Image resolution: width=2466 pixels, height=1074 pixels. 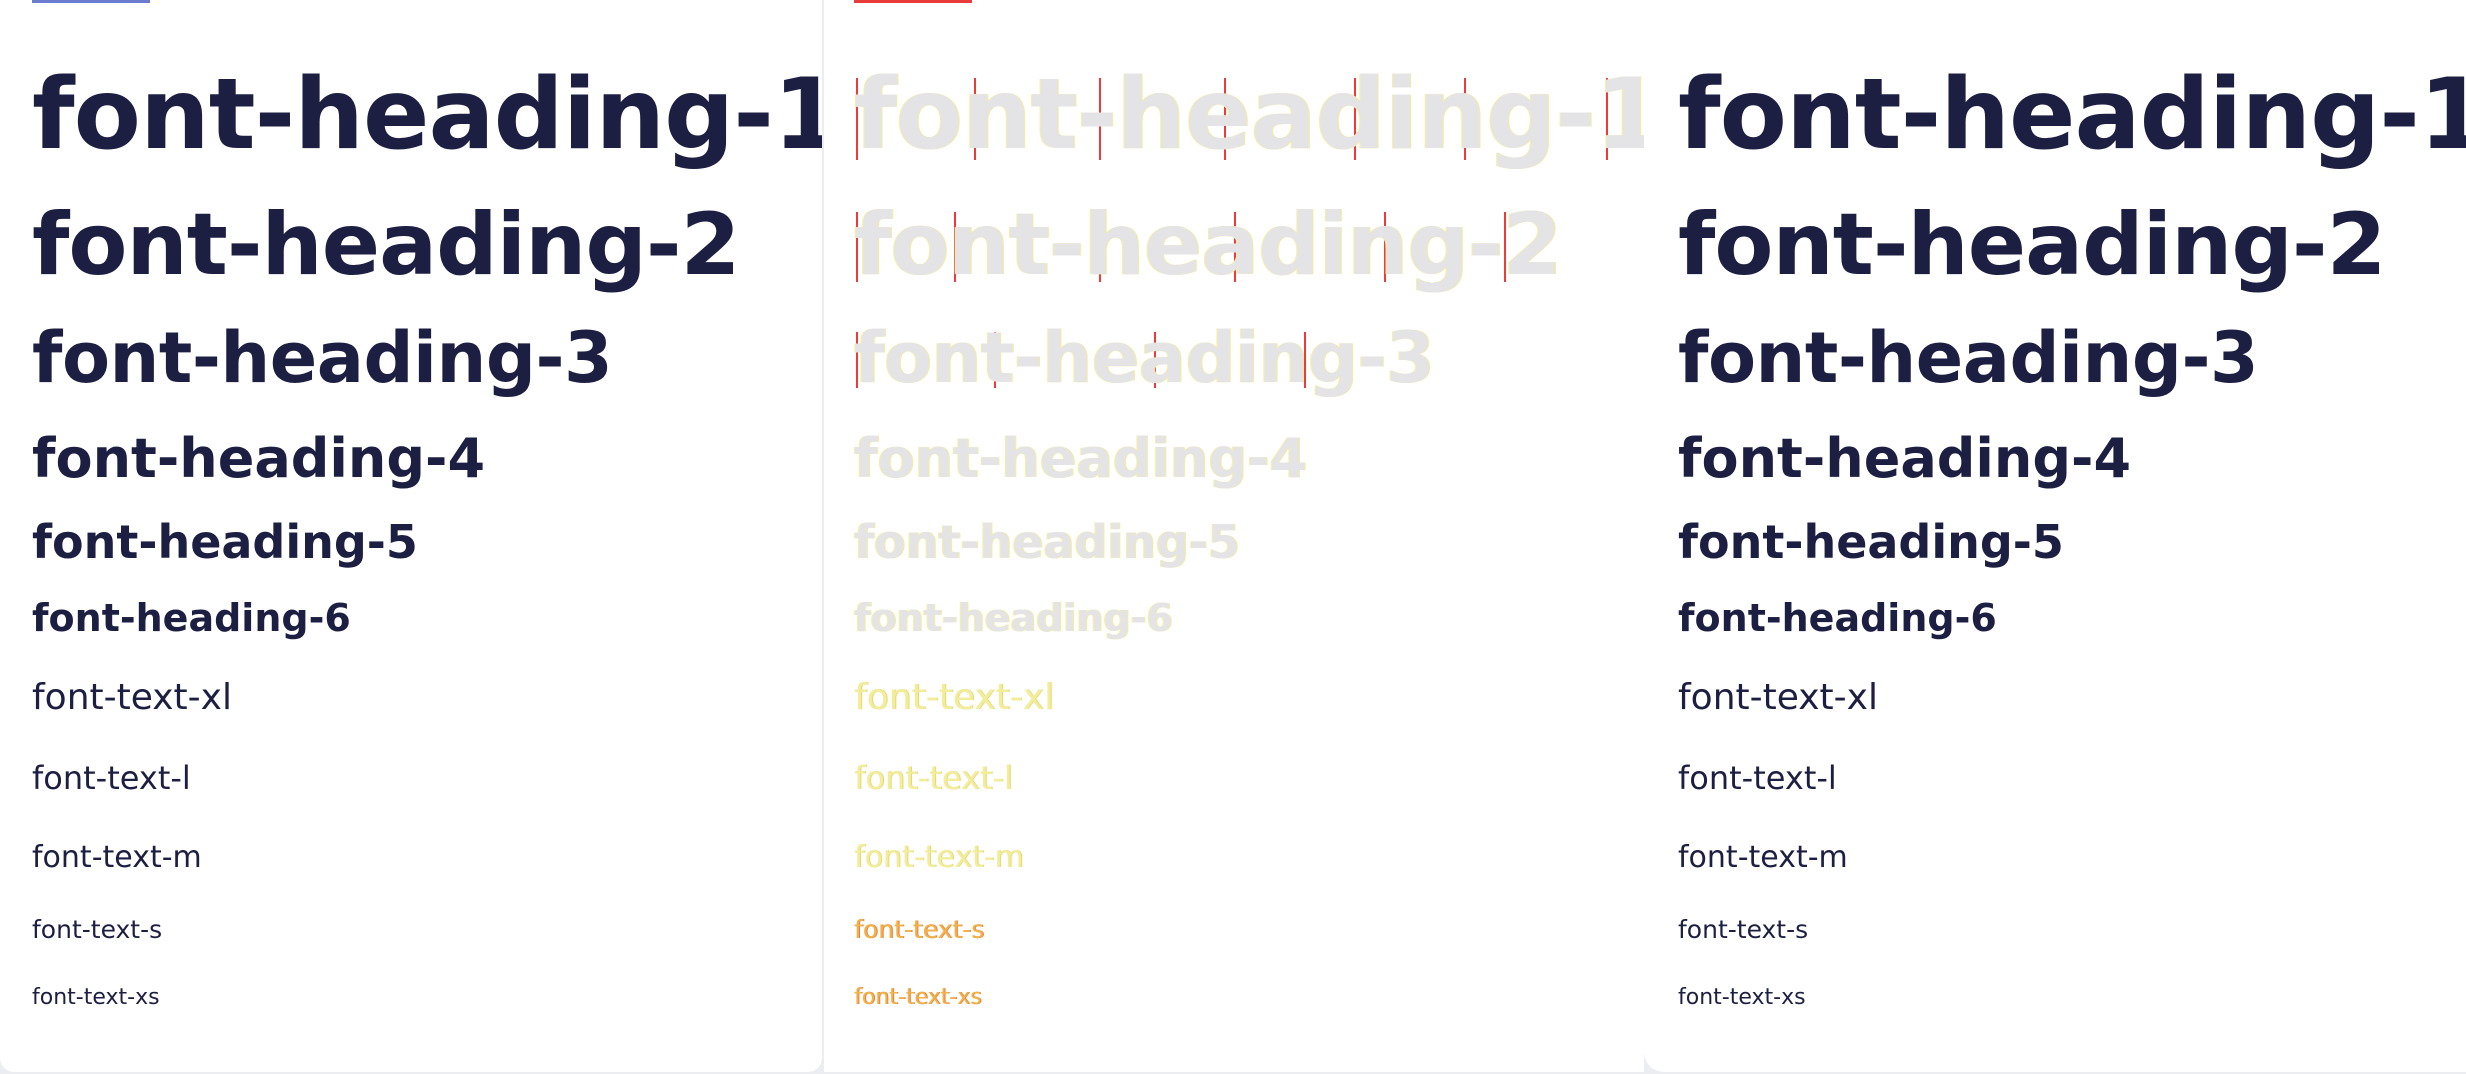 I want to click on reference-tab-indicator, so click(x=91, y=1).